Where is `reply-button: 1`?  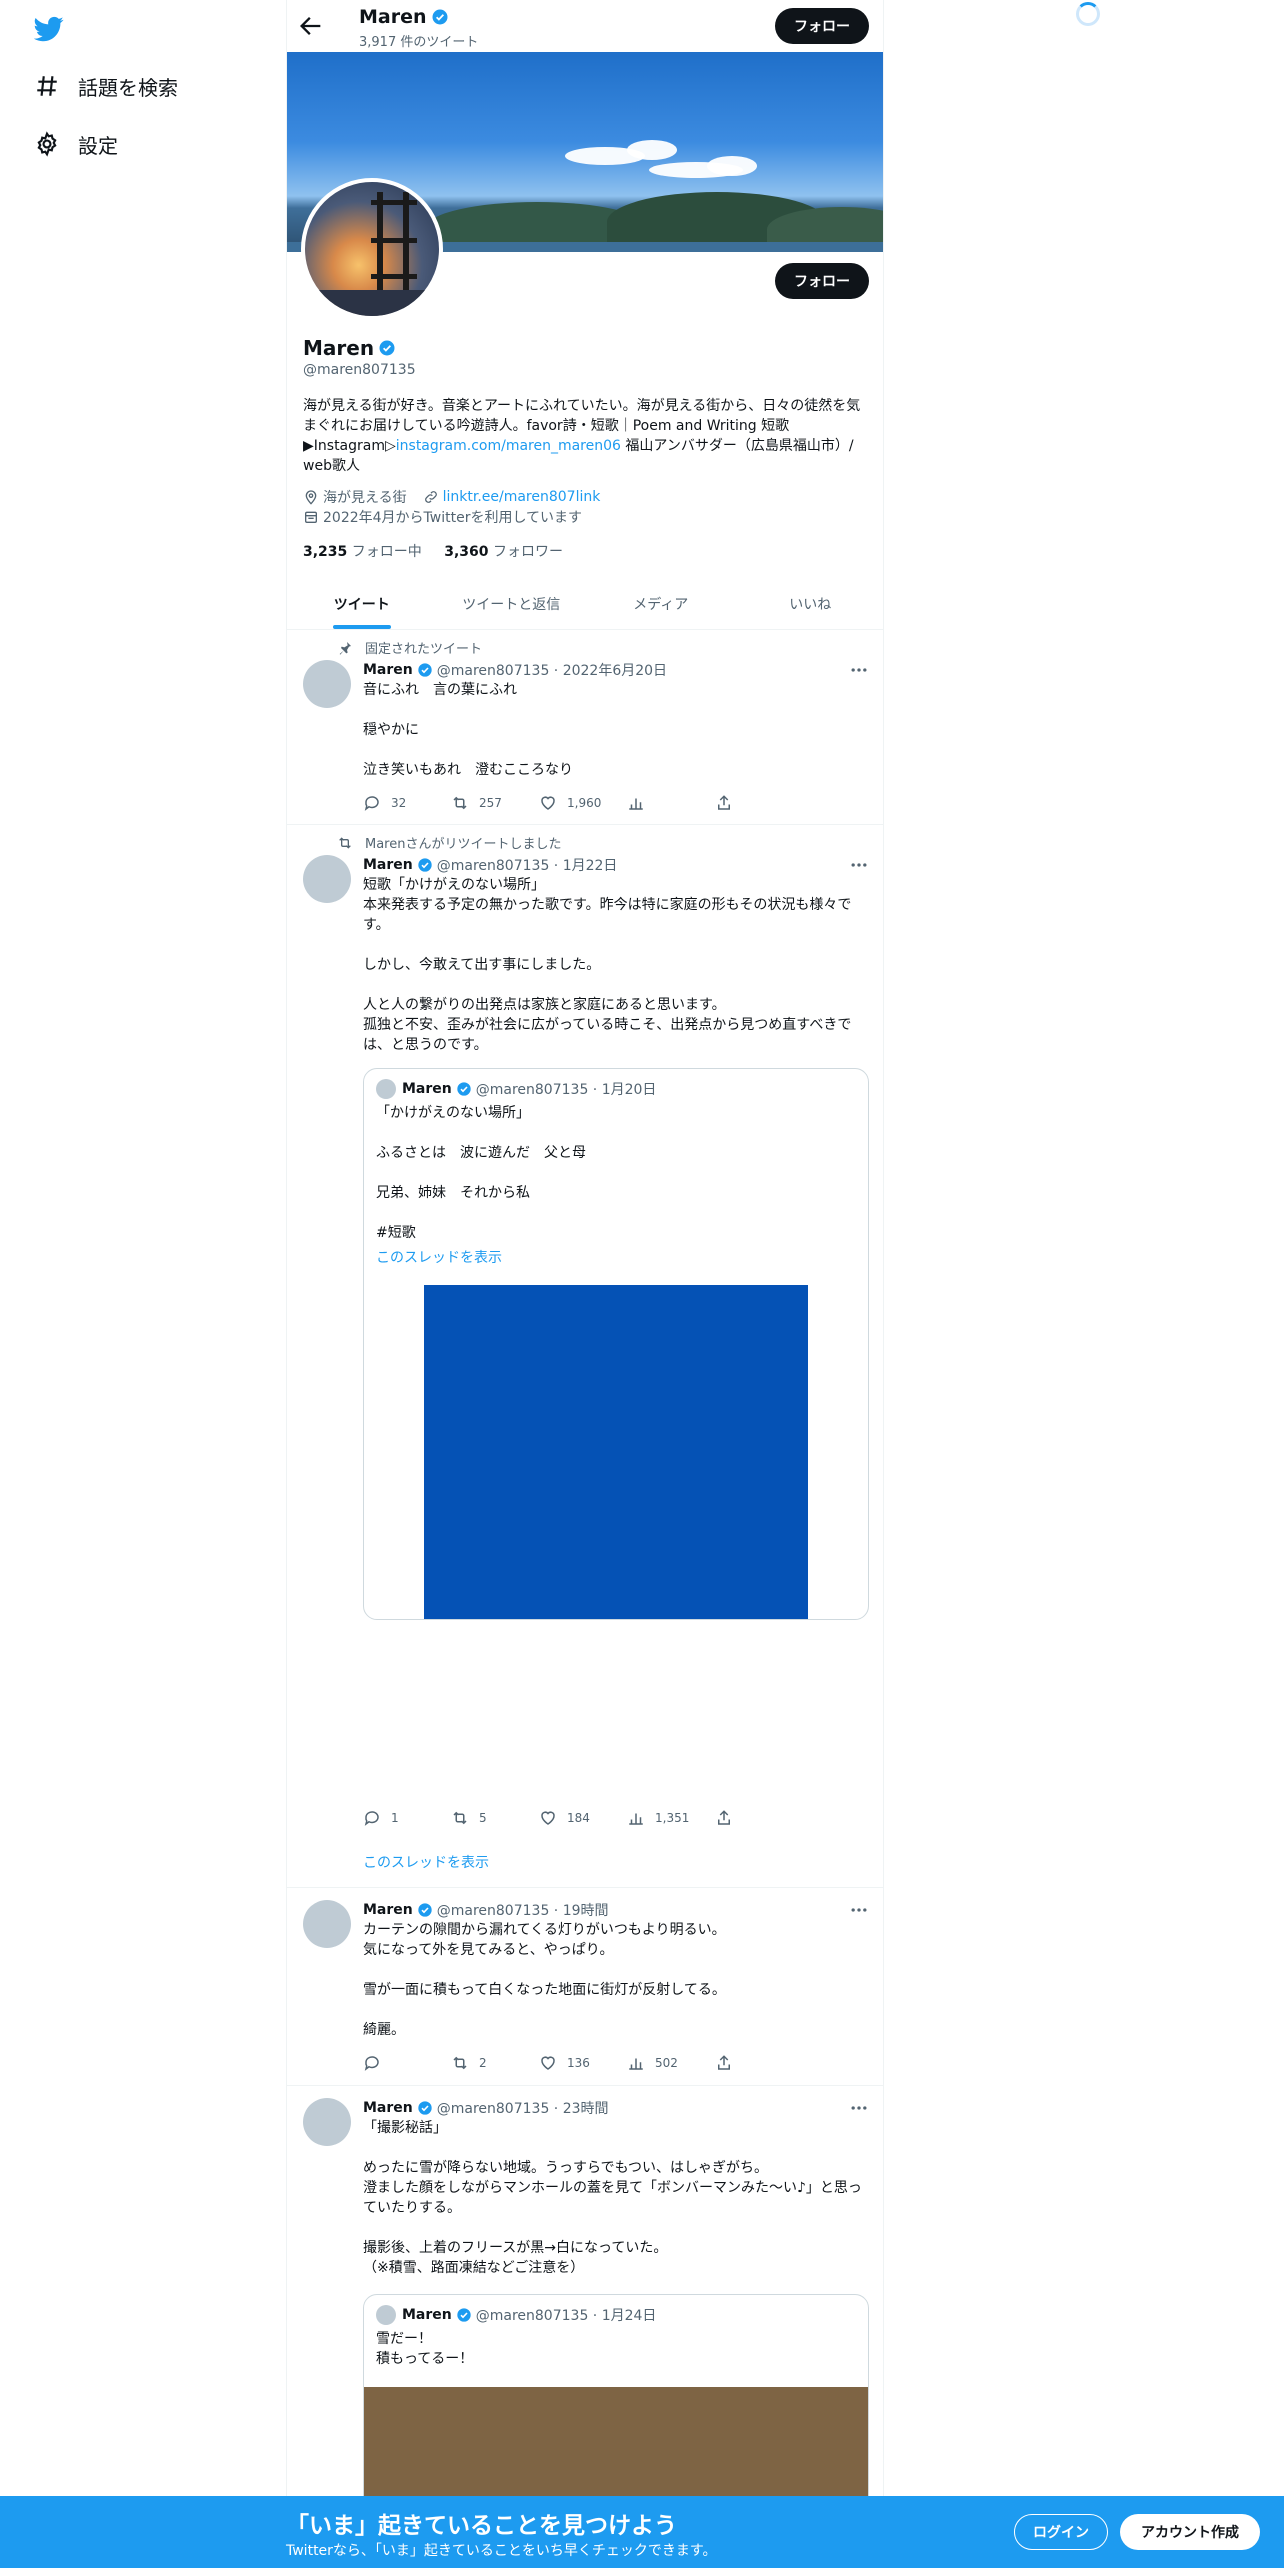 reply-button: 1 is located at coordinates (407, 1818).